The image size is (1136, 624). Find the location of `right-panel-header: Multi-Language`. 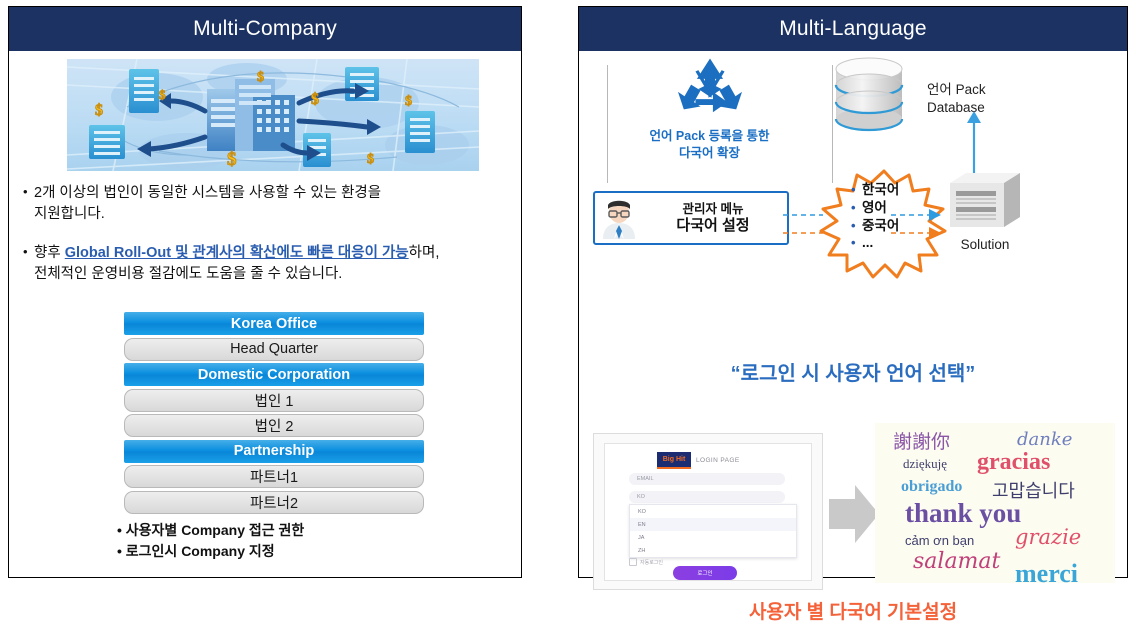

right-panel-header: Multi-Language is located at coordinates (853, 29).